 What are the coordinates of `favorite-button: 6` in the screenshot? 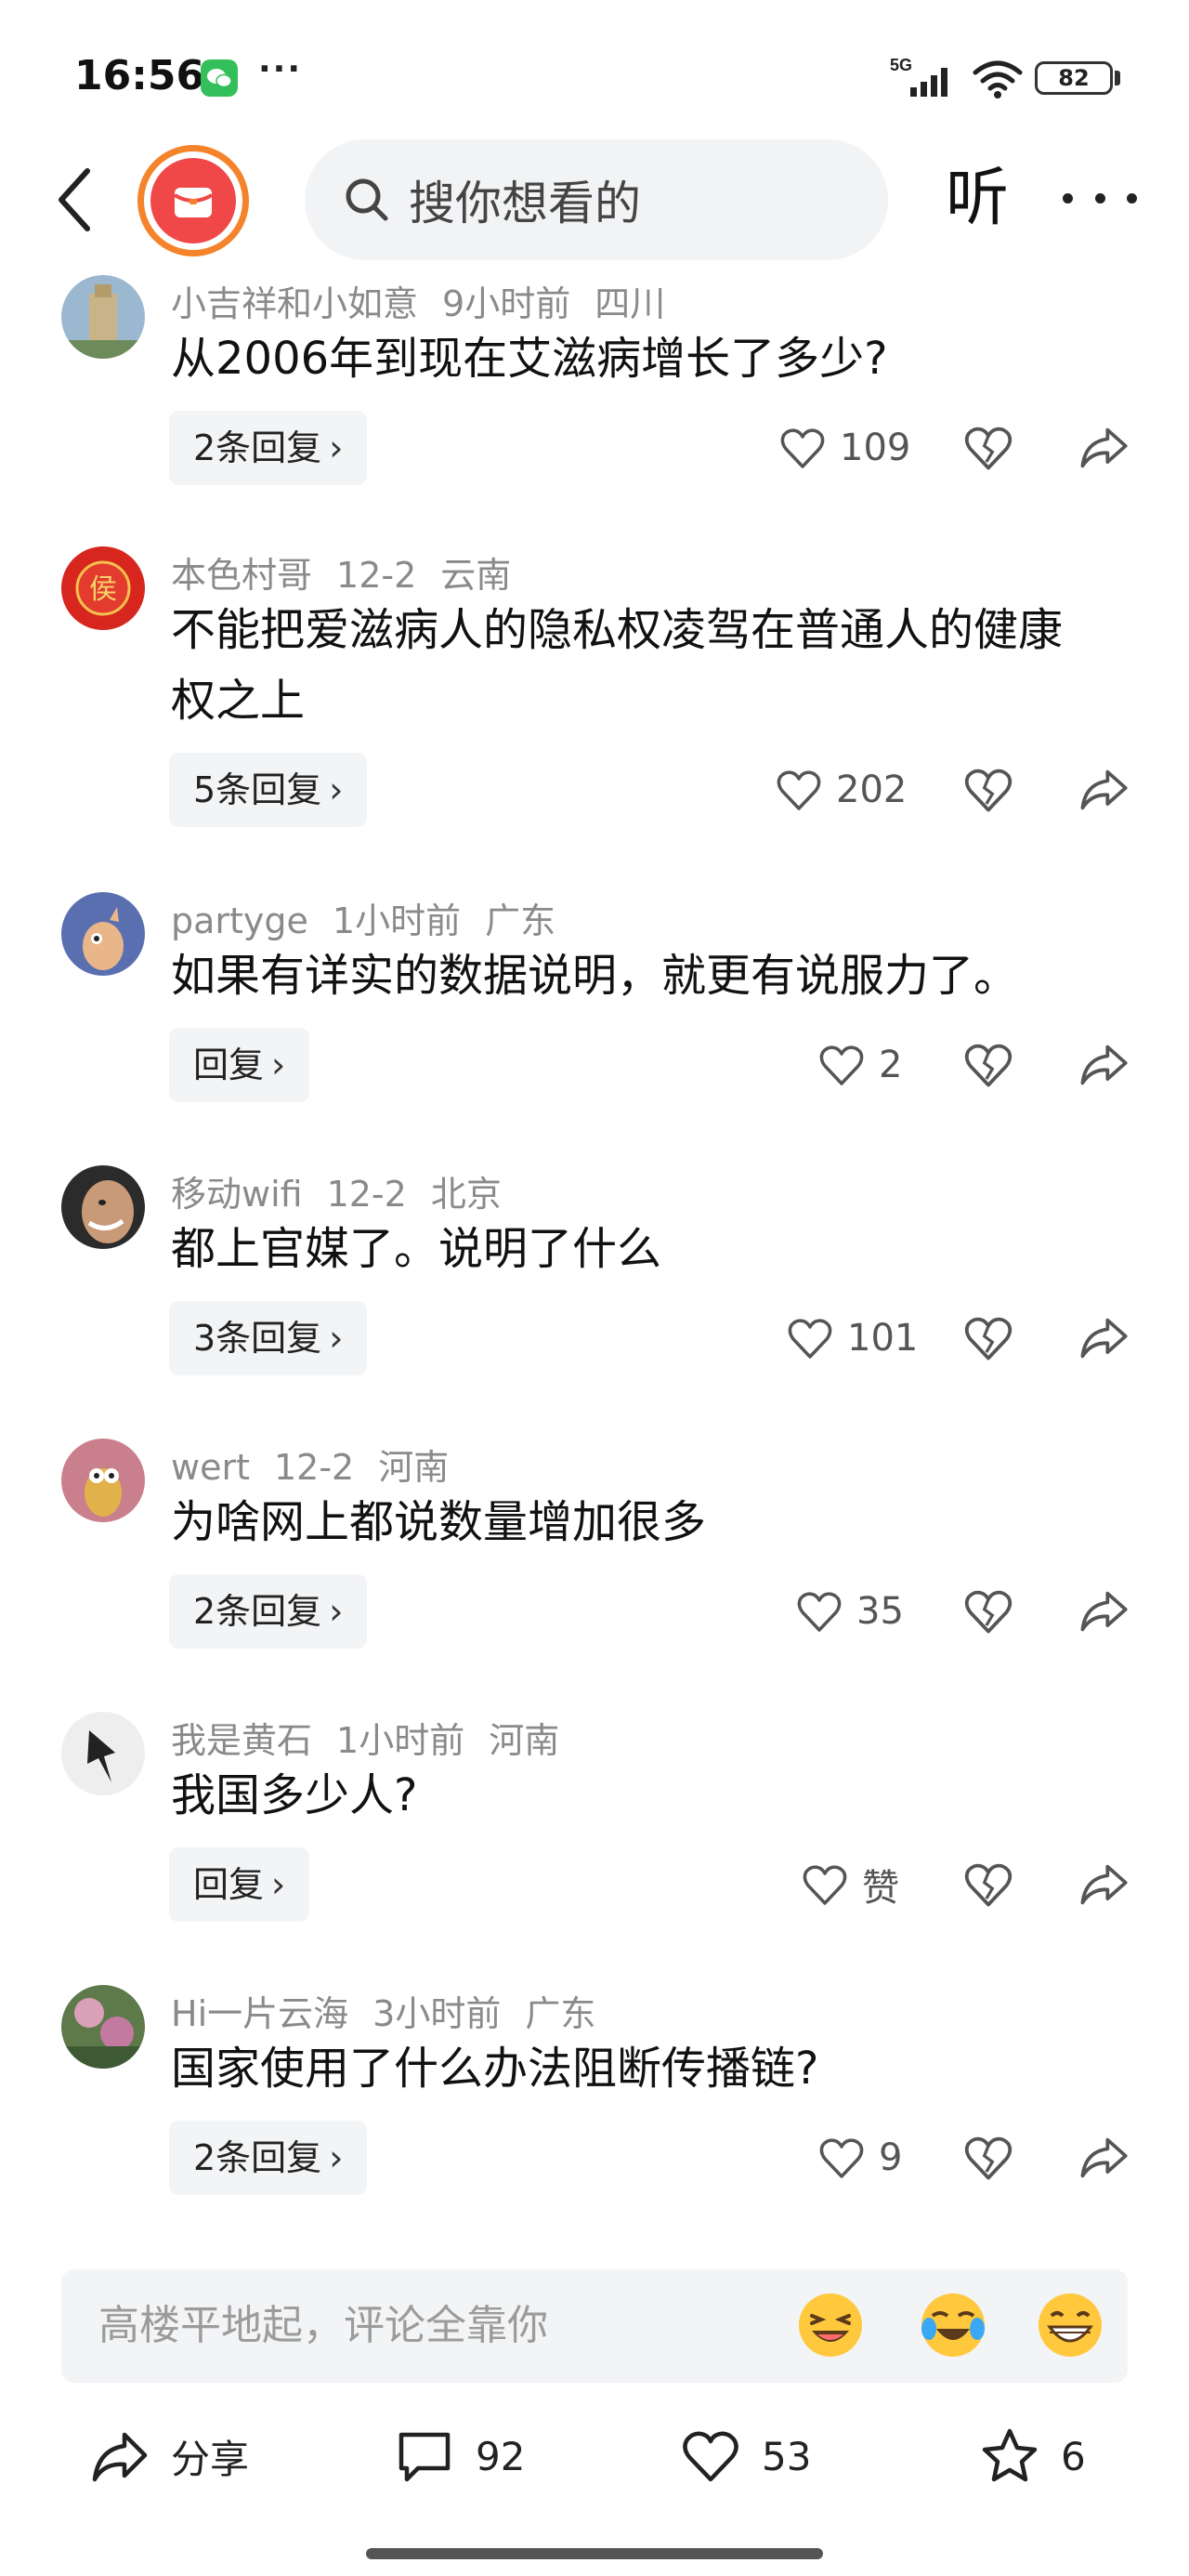 It's located at (1032, 2456).